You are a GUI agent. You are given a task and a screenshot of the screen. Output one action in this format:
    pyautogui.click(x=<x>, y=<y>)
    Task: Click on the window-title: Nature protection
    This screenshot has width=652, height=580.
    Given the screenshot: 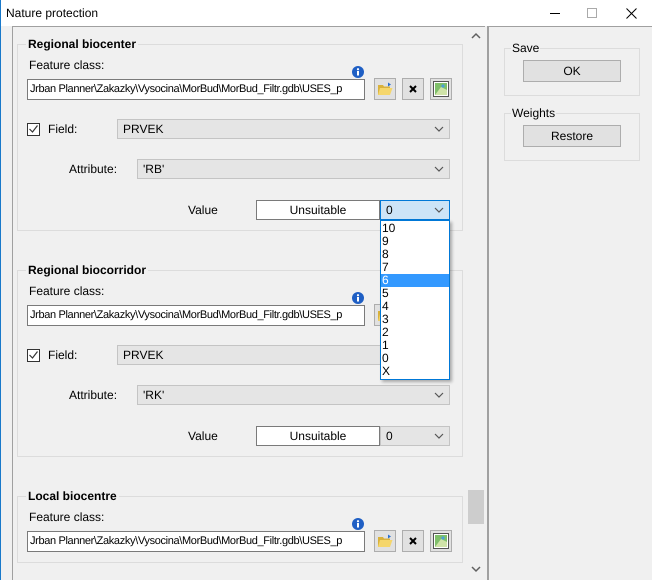 What is the action you would take?
    pyautogui.click(x=53, y=13)
    